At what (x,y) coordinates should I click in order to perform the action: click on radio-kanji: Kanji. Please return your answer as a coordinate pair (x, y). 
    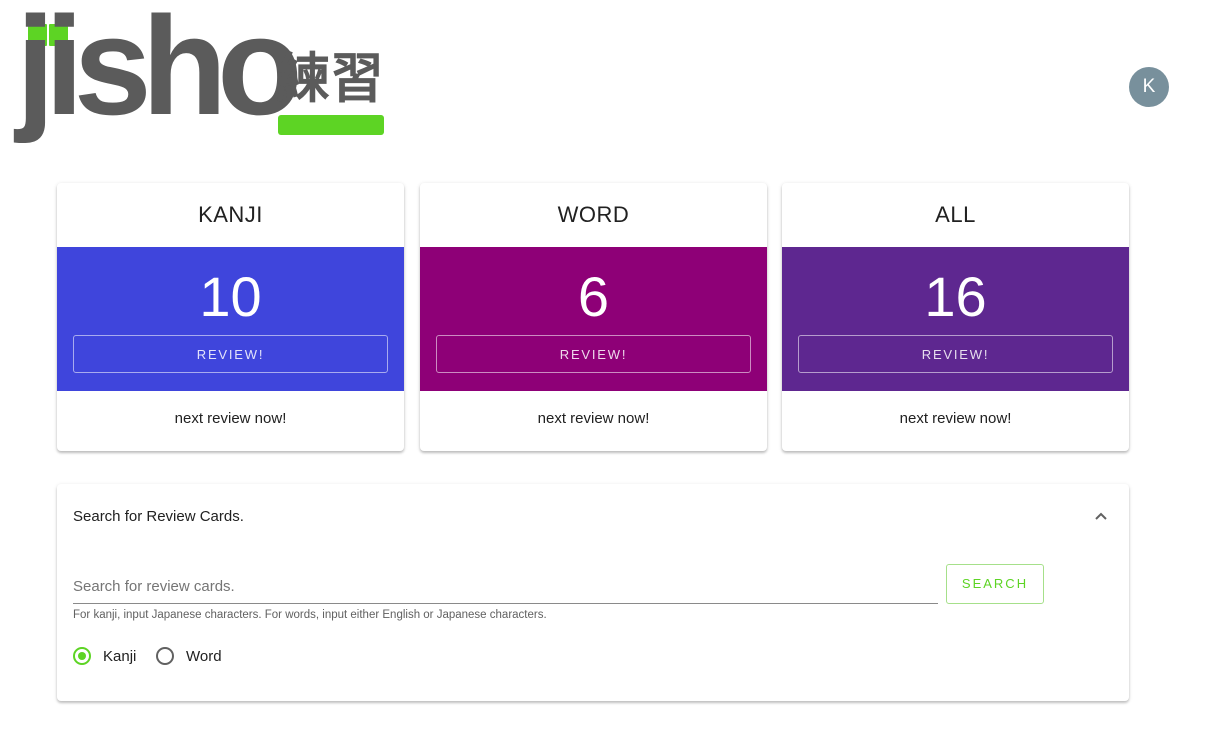
    Looking at the image, I should click on (104, 656).